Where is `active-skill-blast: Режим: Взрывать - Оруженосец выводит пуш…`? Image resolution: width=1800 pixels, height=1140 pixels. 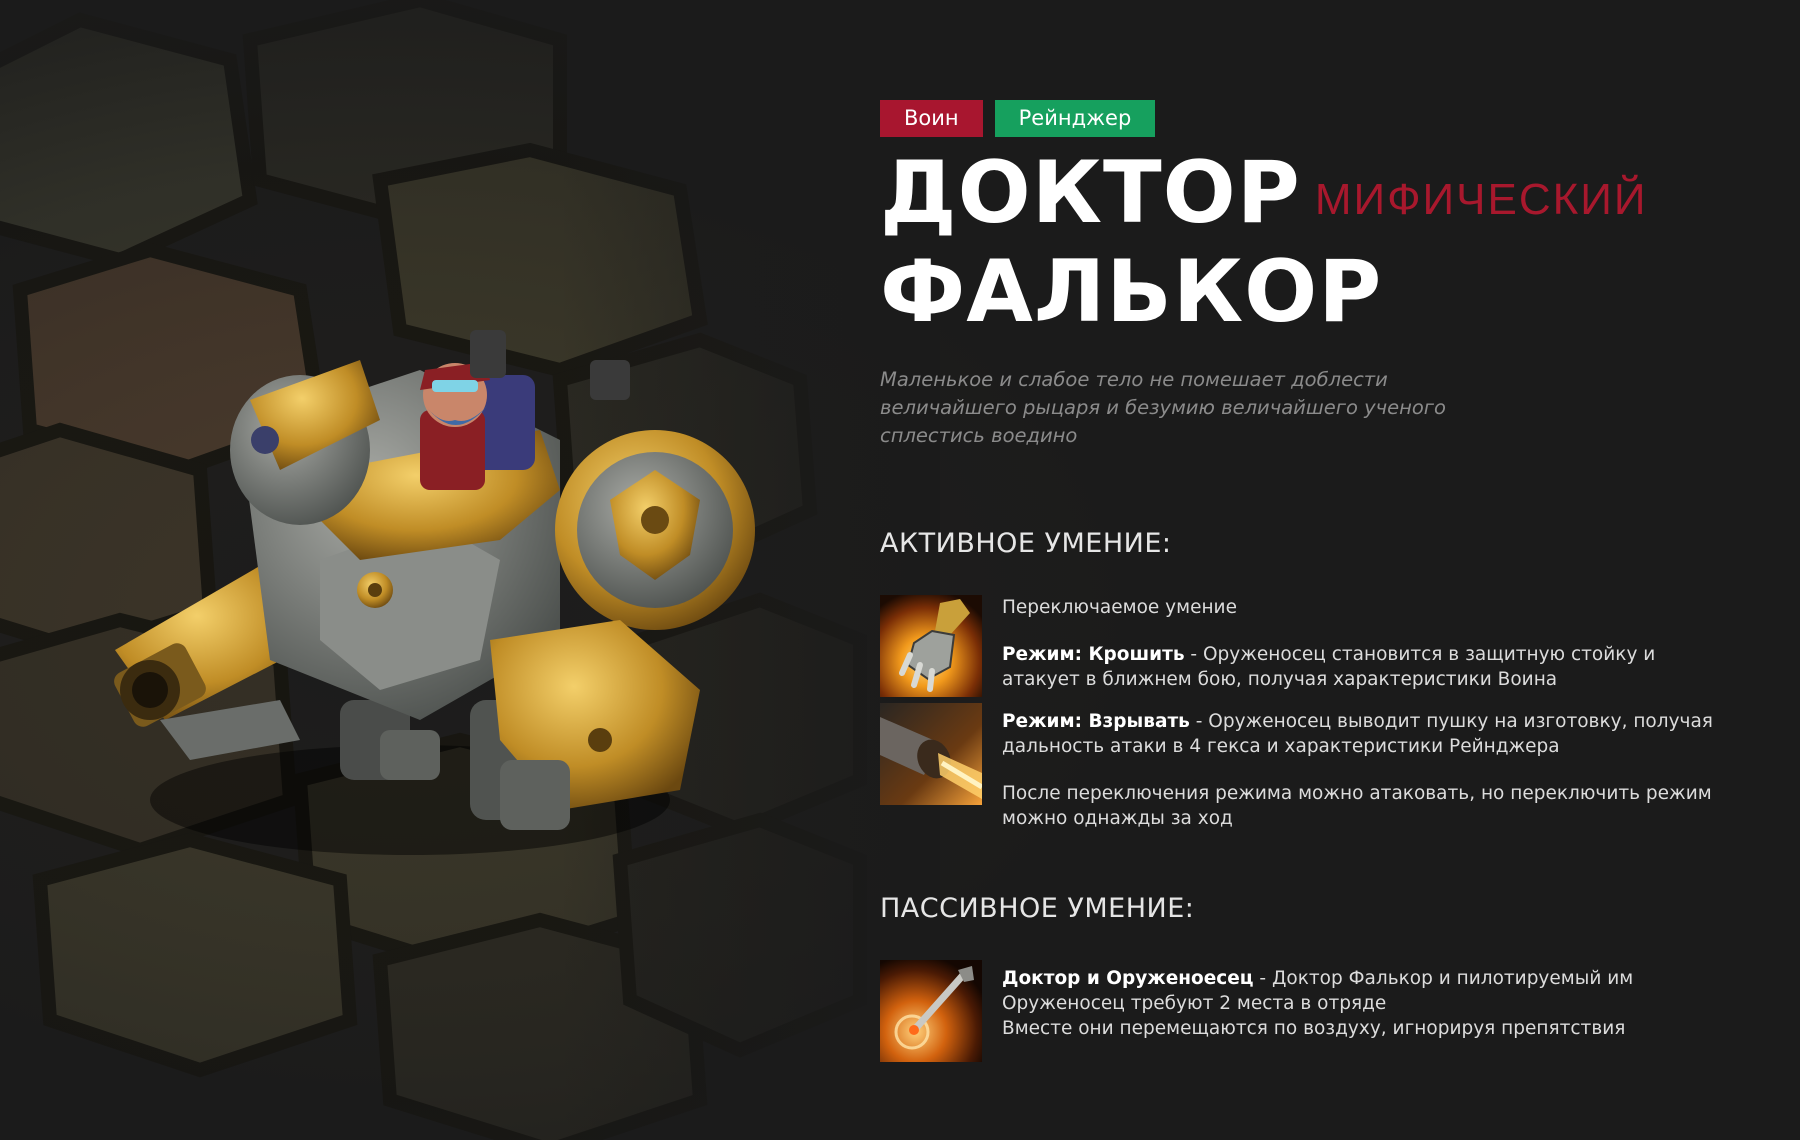
active-skill-blast: Режим: Взрывать - Оруженосец выводит пуш… is located at coordinates (1305, 767).